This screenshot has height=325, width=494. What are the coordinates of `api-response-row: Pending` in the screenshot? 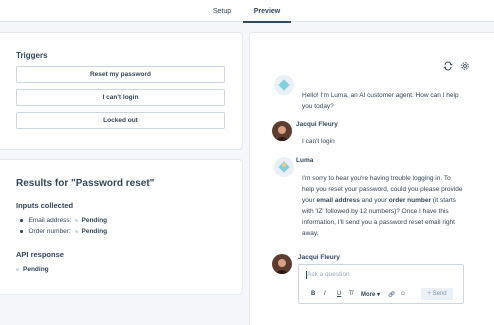 It's located at (32, 269).